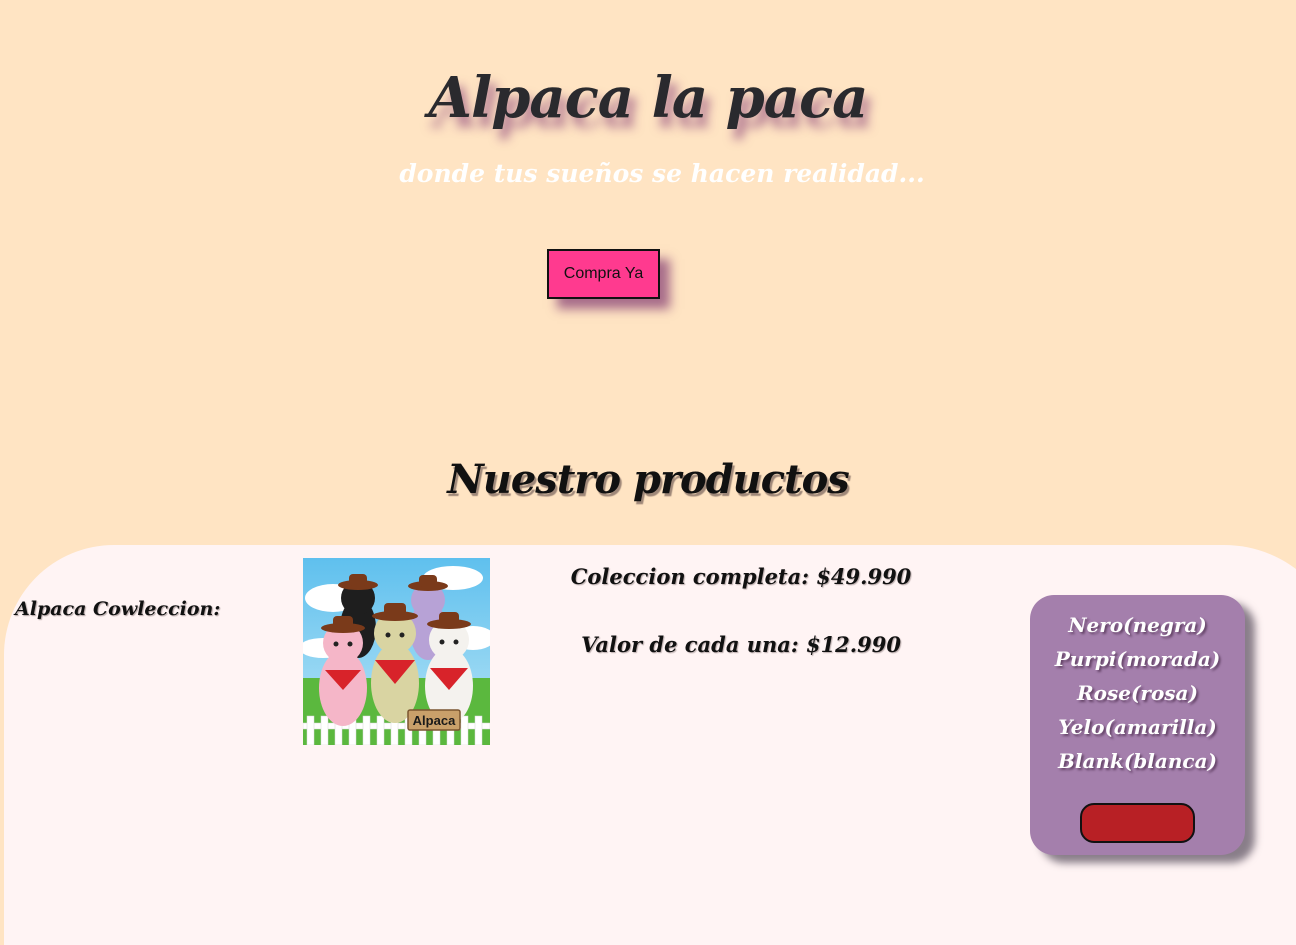 The height and width of the screenshot is (945, 1296). Describe the element at coordinates (741, 644) in the screenshot. I see `unit-price: Valor de cada una: $12.990` at that location.